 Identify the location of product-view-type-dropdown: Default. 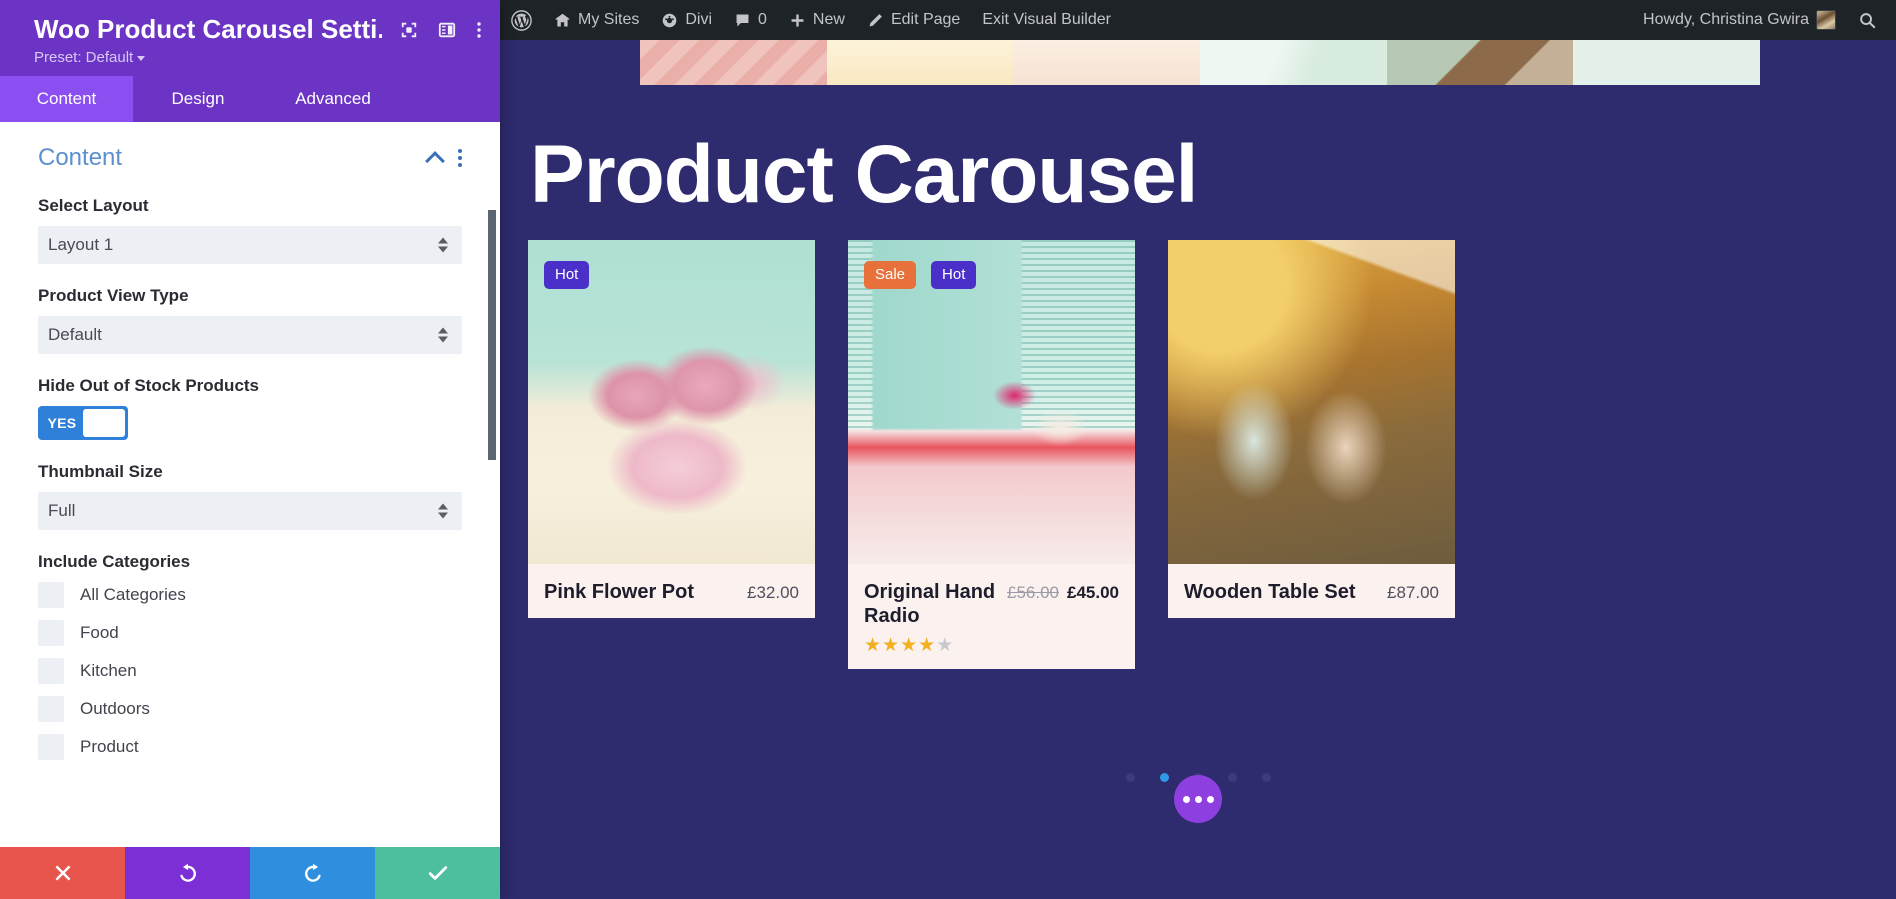
(250, 335).